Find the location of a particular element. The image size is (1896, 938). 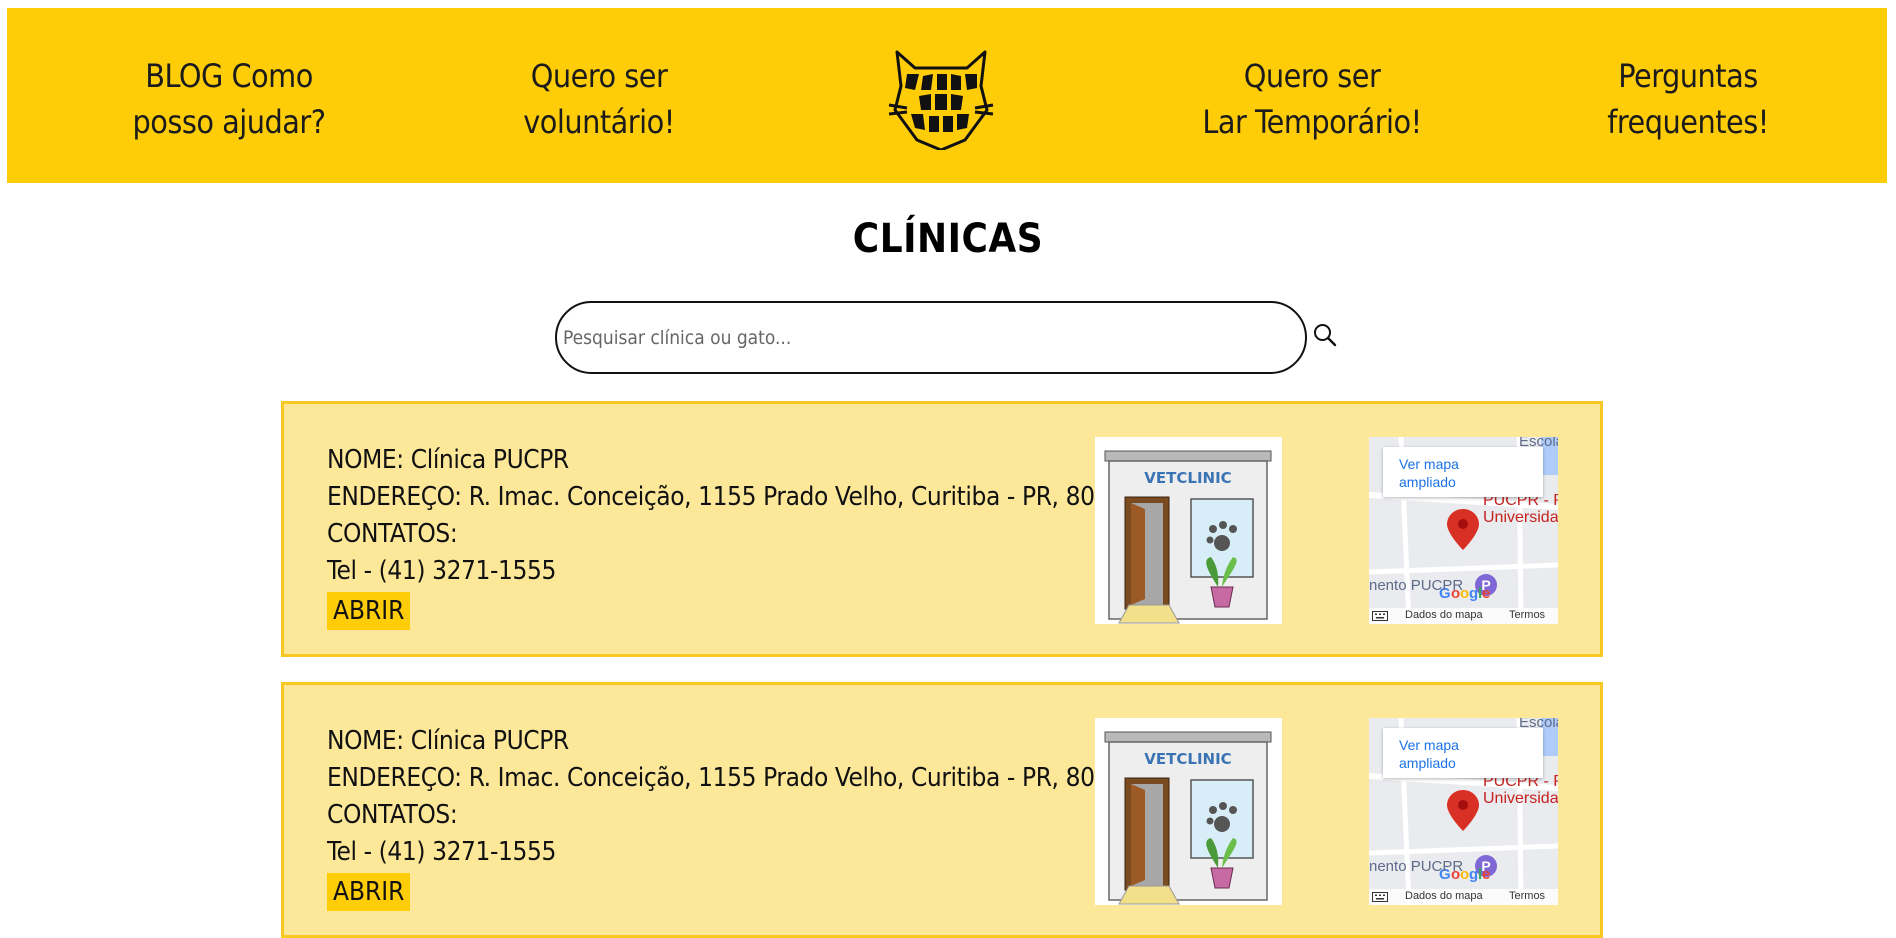

nav-volunteer-line-2: voluntário! is located at coordinates (599, 122).